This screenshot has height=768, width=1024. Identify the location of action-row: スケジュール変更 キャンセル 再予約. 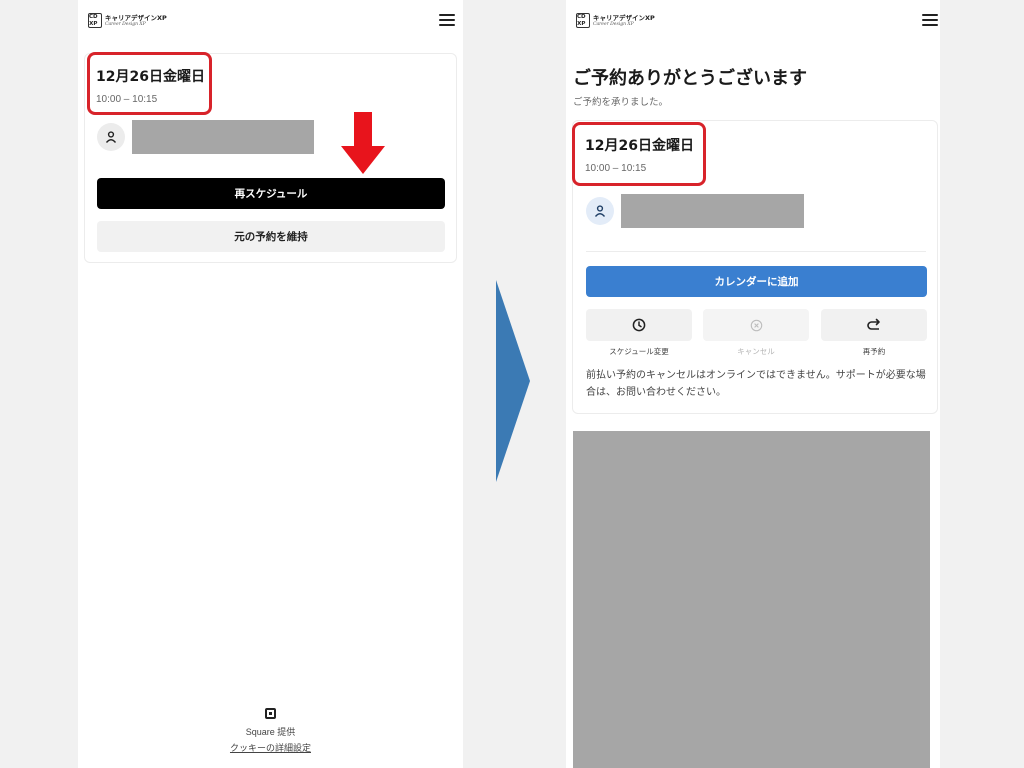
(756, 334).